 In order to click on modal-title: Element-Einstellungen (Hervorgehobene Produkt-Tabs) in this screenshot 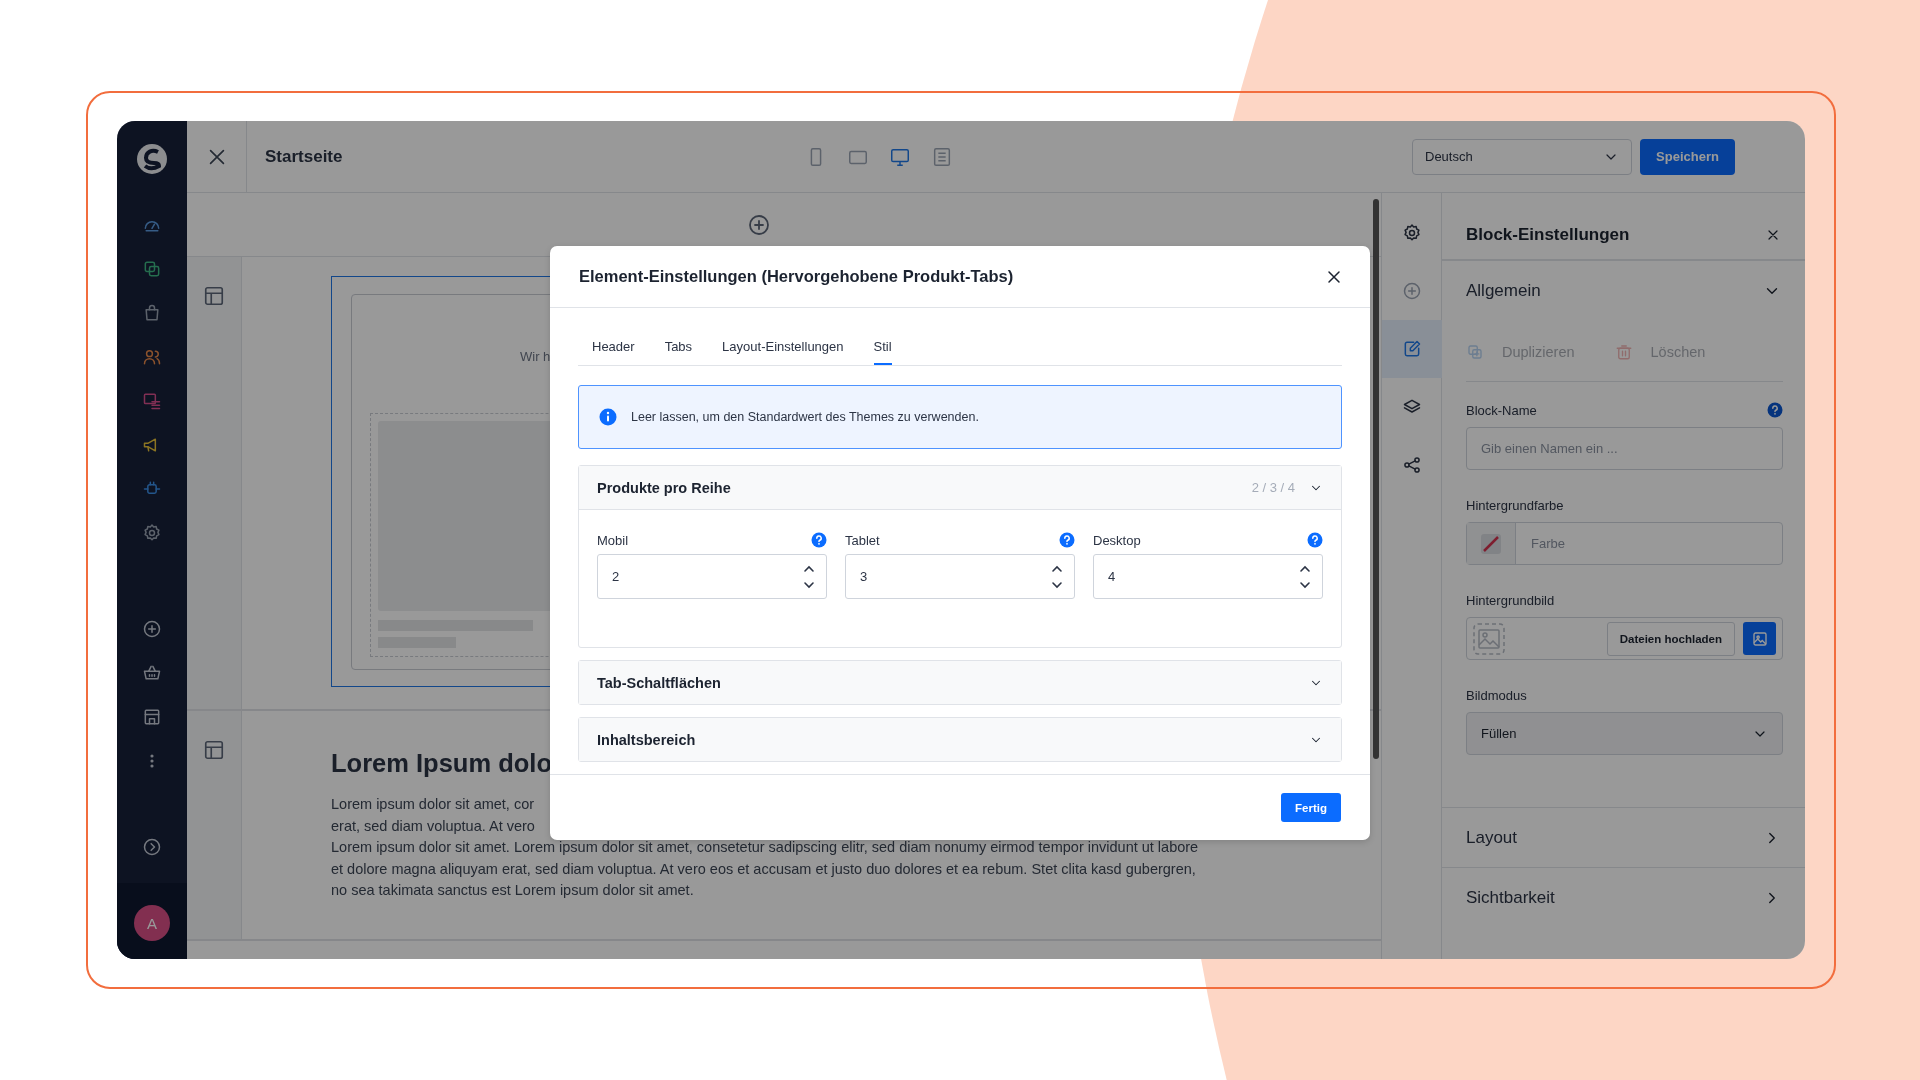, I will do `click(796, 276)`.